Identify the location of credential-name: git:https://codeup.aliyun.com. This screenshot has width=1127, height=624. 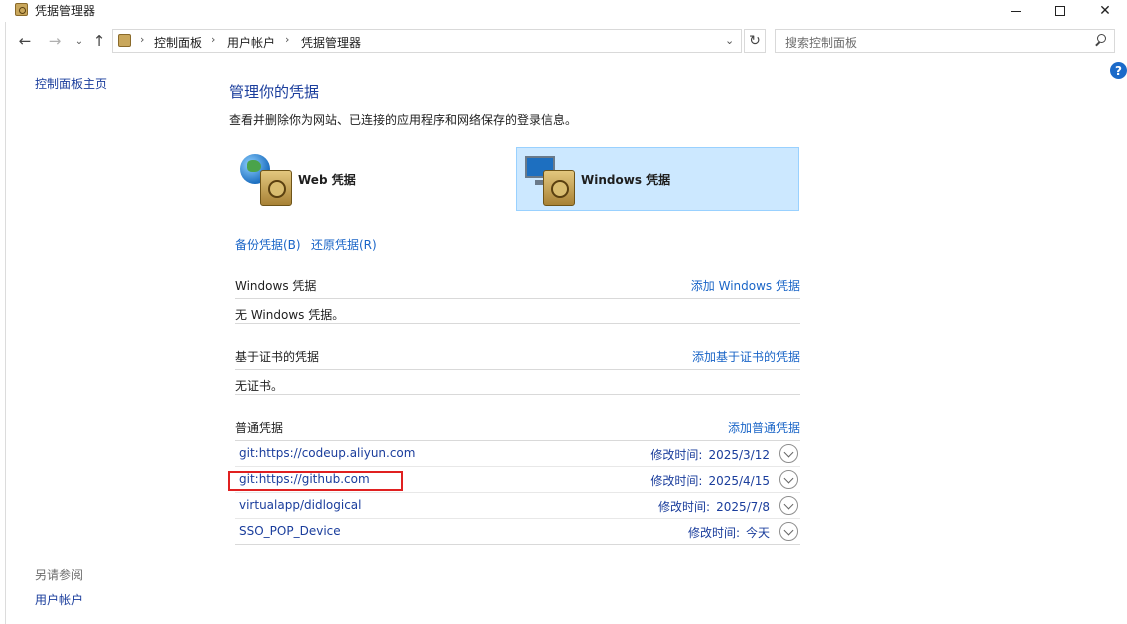
(327, 453).